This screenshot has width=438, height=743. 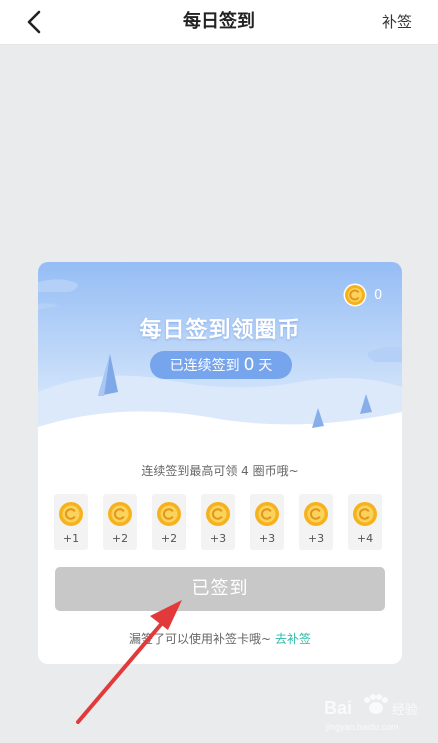 I want to click on day-reward-item: +4, so click(x=365, y=522).